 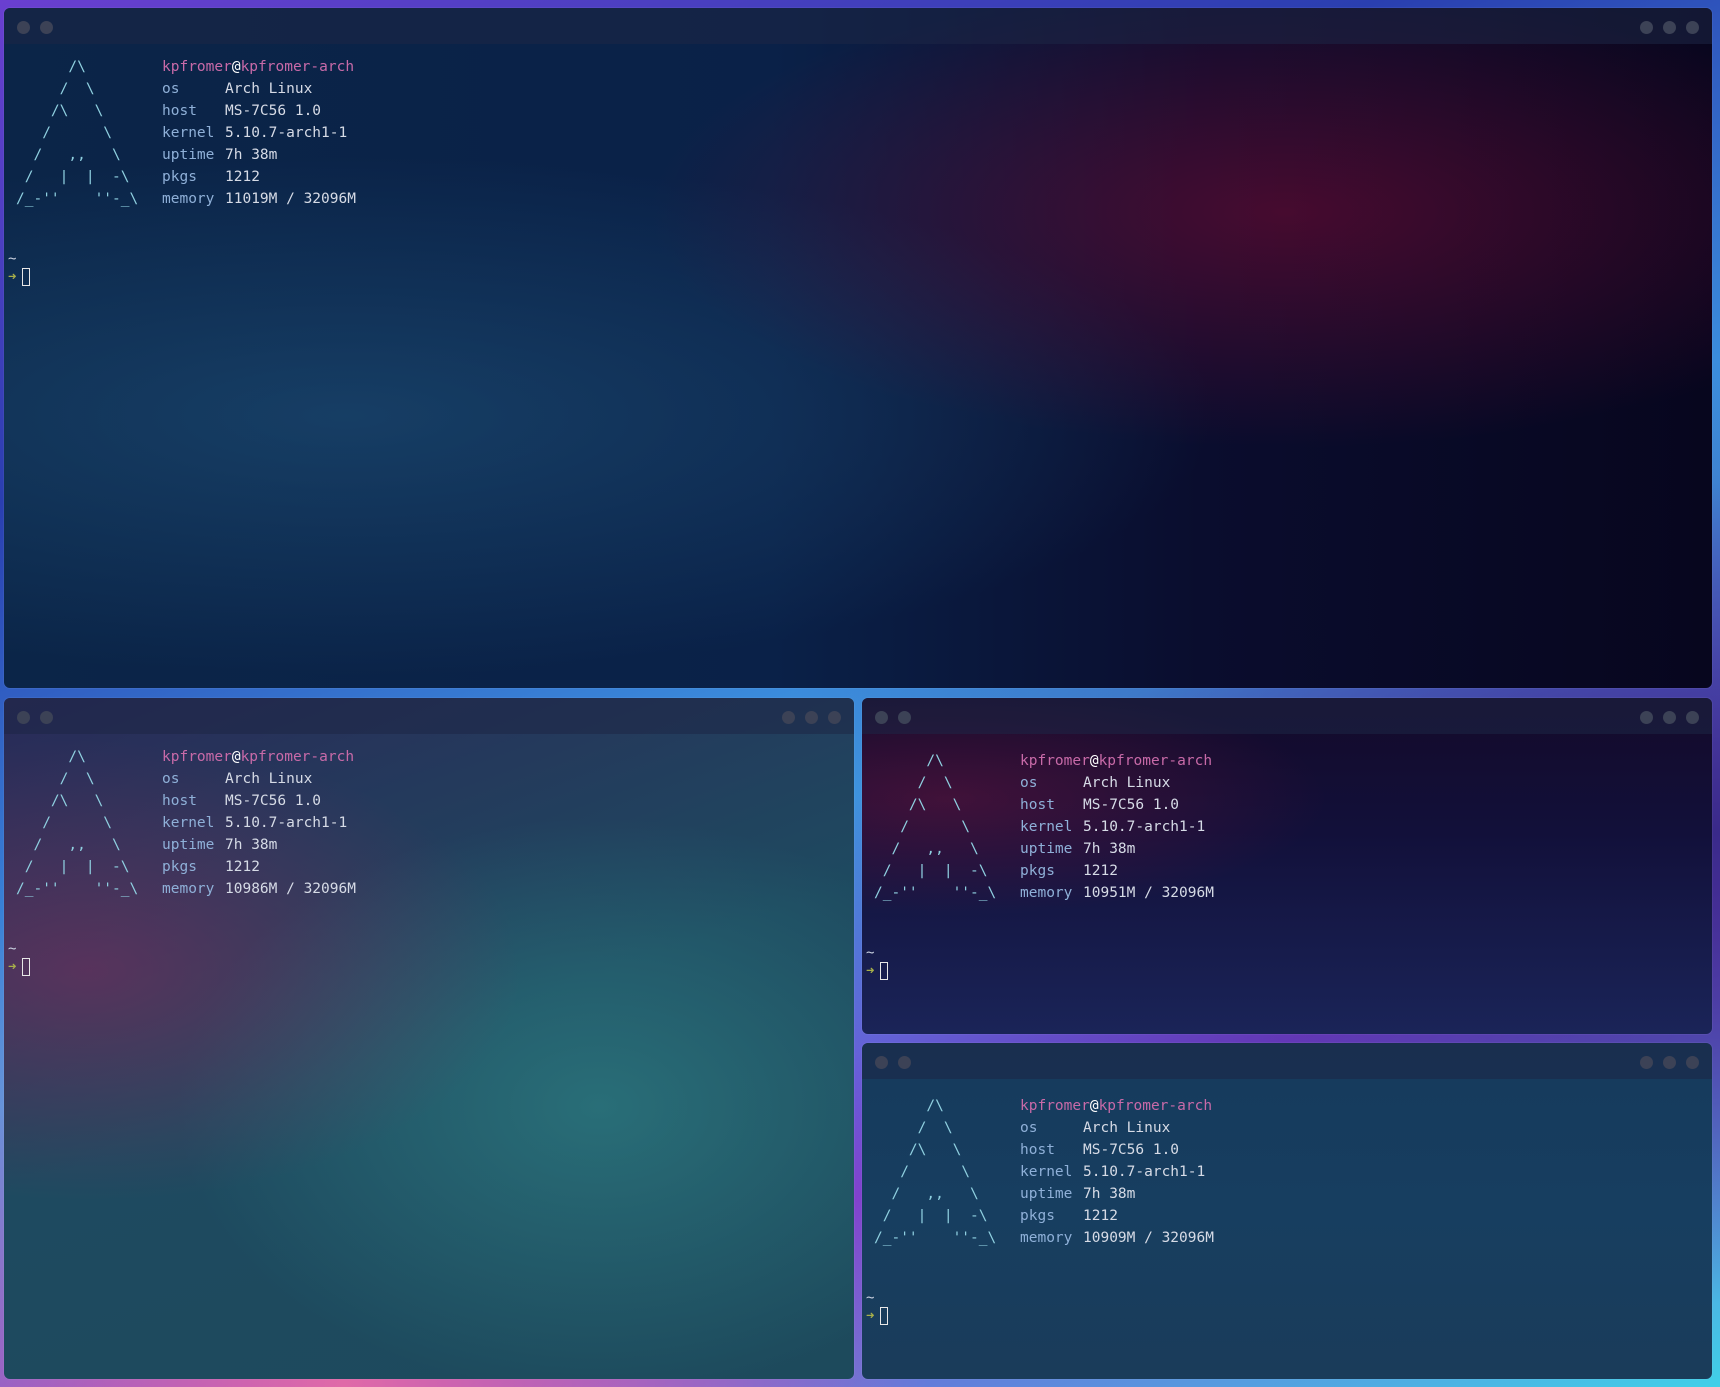 I want to click on info-row-memory: memory 10909M / 32096M, so click(x=1117, y=1238).